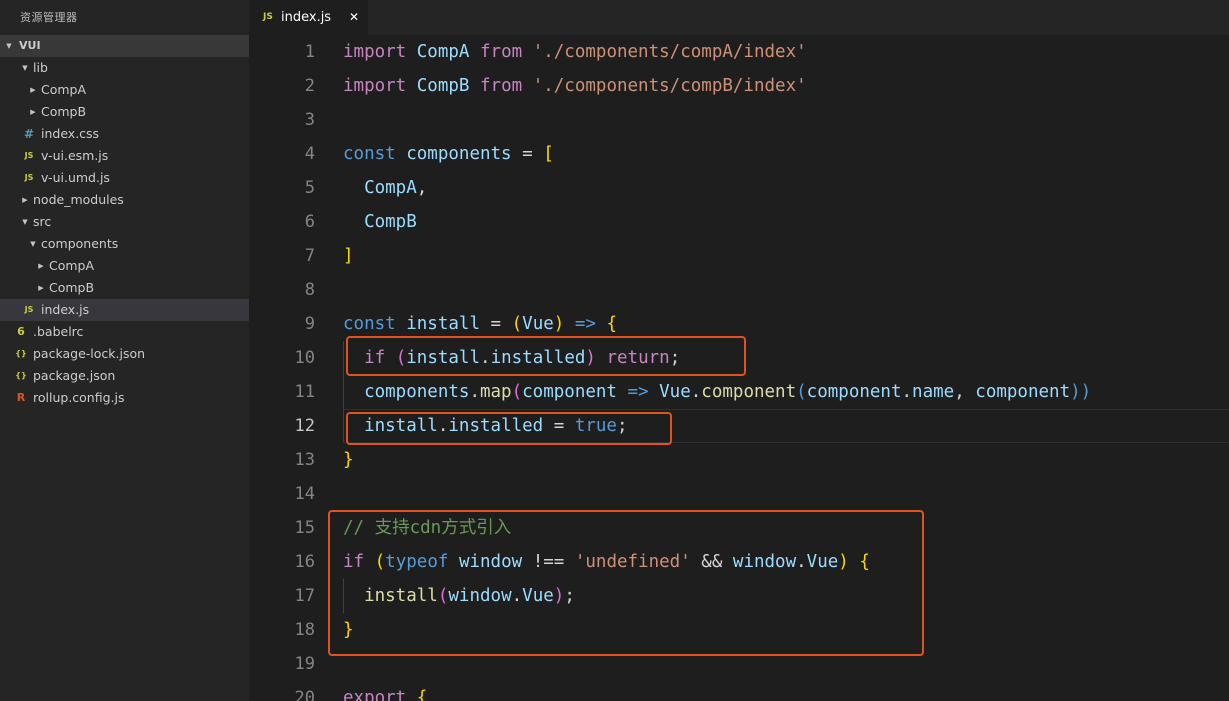 The height and width of the screenshot is (701, 1229). I want to click on line-number: 8, so click(309, 290).